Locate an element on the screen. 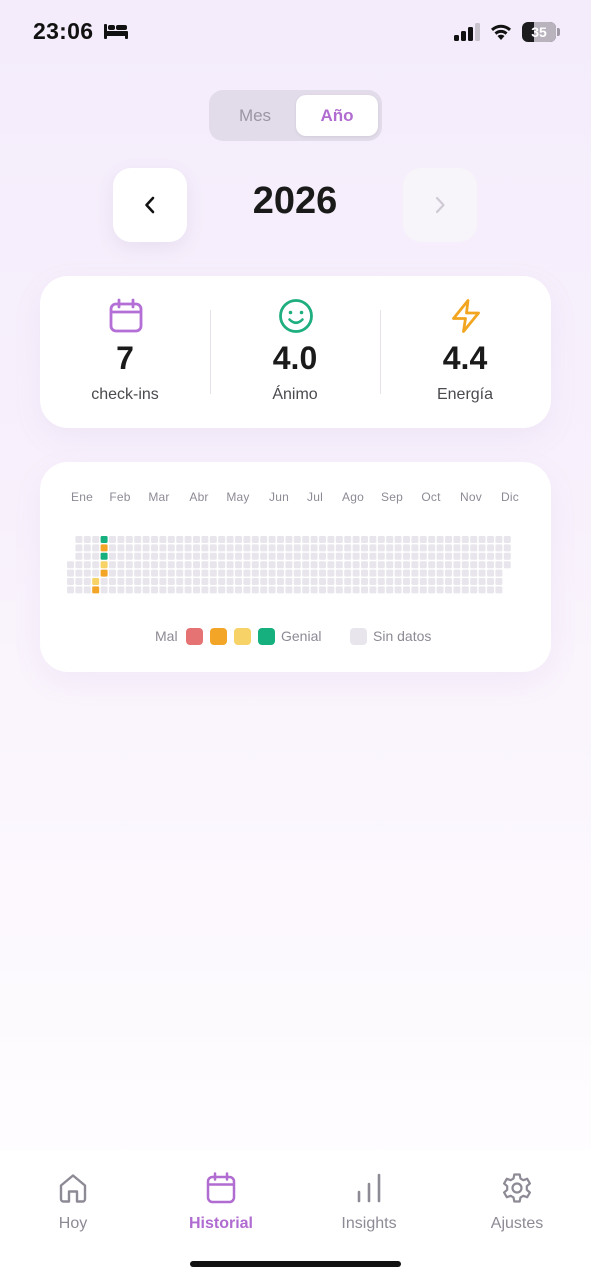 The width and height of the screenshot is (591, 1280). chevron-right-icon is located at coordinates (440, 205).